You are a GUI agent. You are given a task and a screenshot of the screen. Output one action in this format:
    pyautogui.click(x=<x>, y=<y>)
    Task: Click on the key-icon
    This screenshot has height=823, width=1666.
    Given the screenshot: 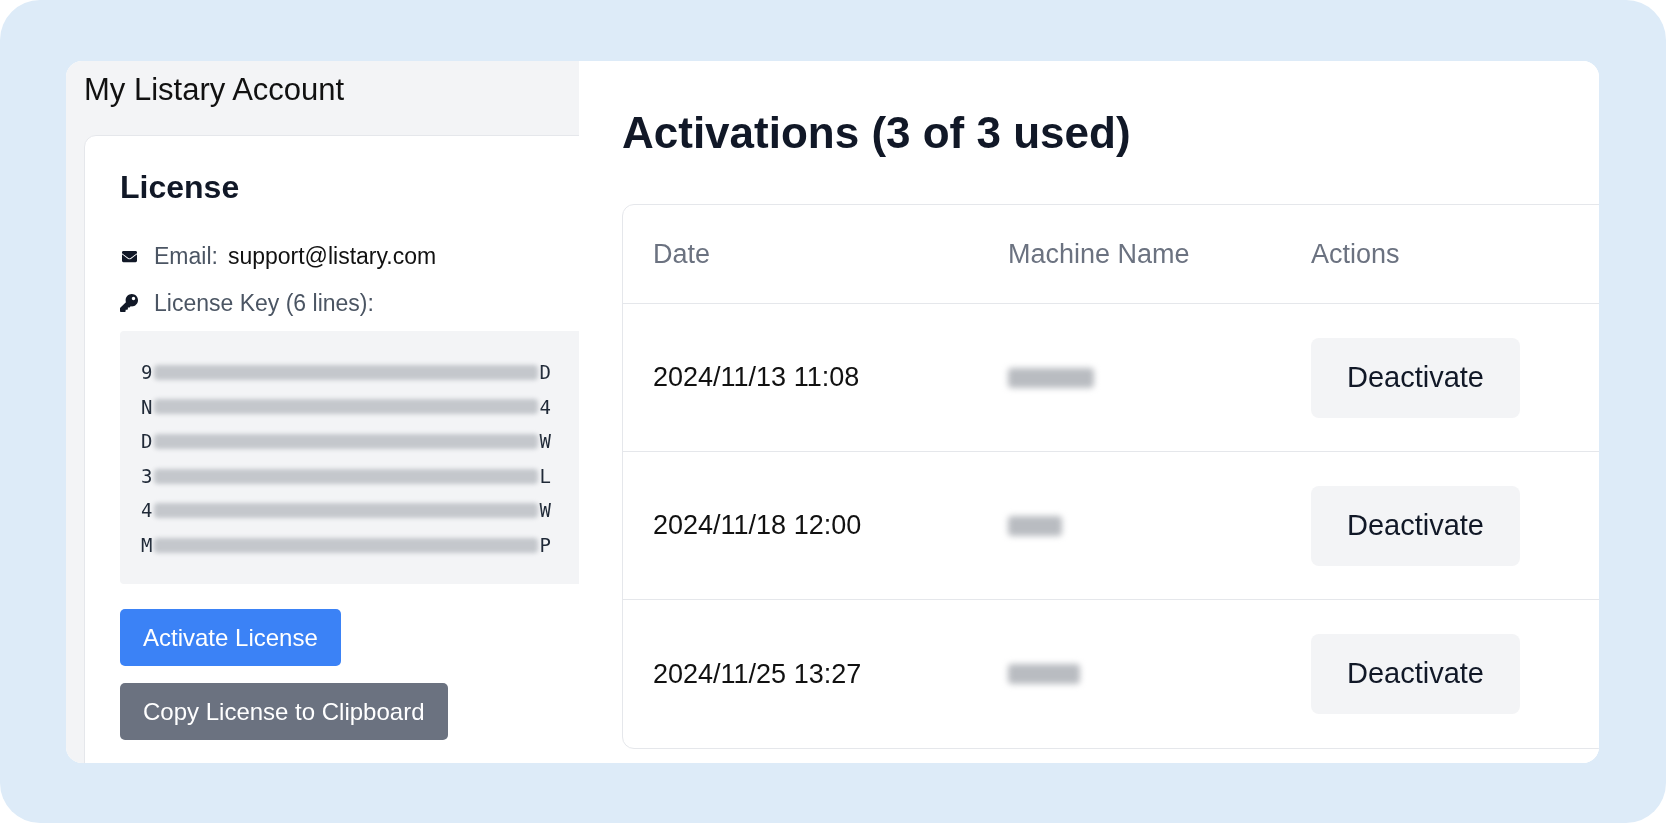 What is the action you would take?
    pyautogui.click(x=129, y=303)
    